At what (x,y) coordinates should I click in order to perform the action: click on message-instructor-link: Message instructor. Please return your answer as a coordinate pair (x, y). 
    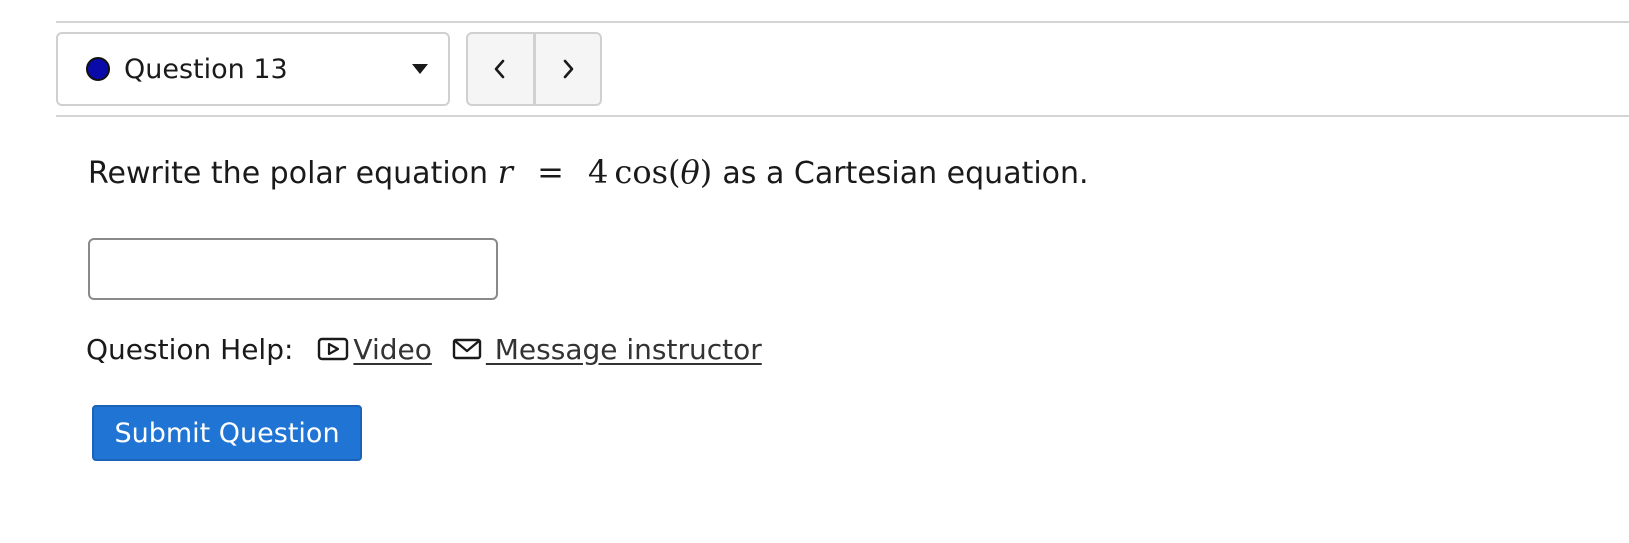
    Looking at the image, I should click on (607, 349).